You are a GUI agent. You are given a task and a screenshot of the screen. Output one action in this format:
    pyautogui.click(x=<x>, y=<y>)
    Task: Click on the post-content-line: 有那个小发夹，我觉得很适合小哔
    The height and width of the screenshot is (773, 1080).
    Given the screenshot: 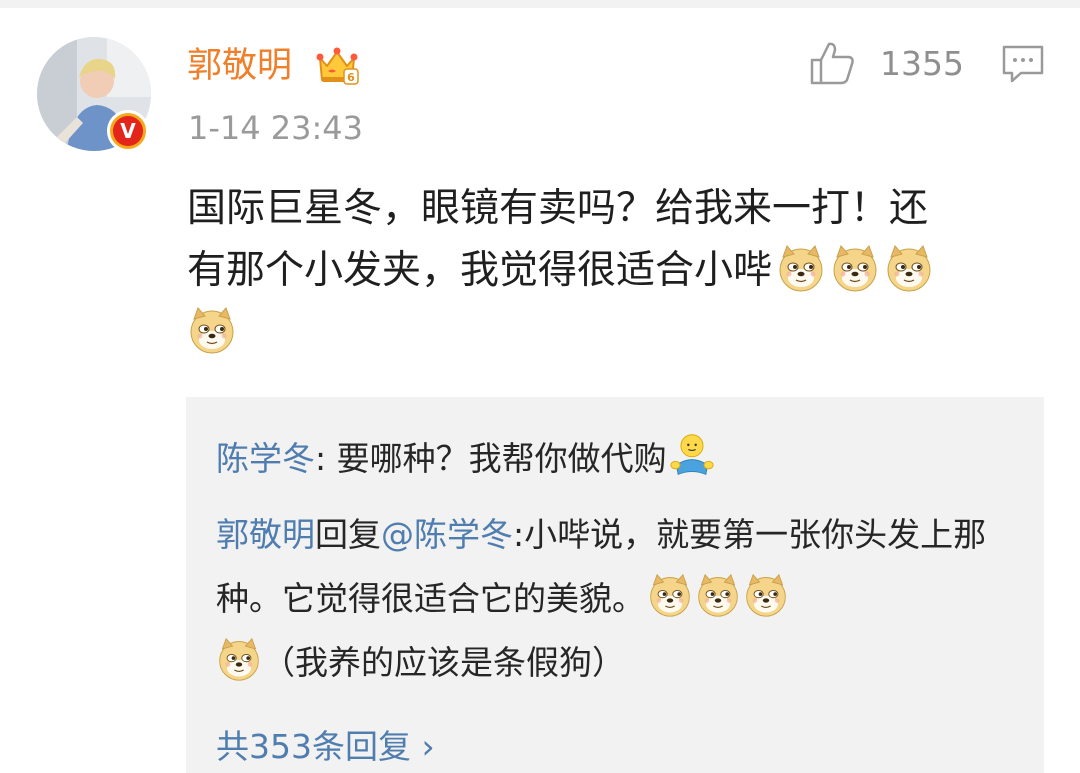 What is the action you would take?
    pyautogui.click(x=627, y=271)
    